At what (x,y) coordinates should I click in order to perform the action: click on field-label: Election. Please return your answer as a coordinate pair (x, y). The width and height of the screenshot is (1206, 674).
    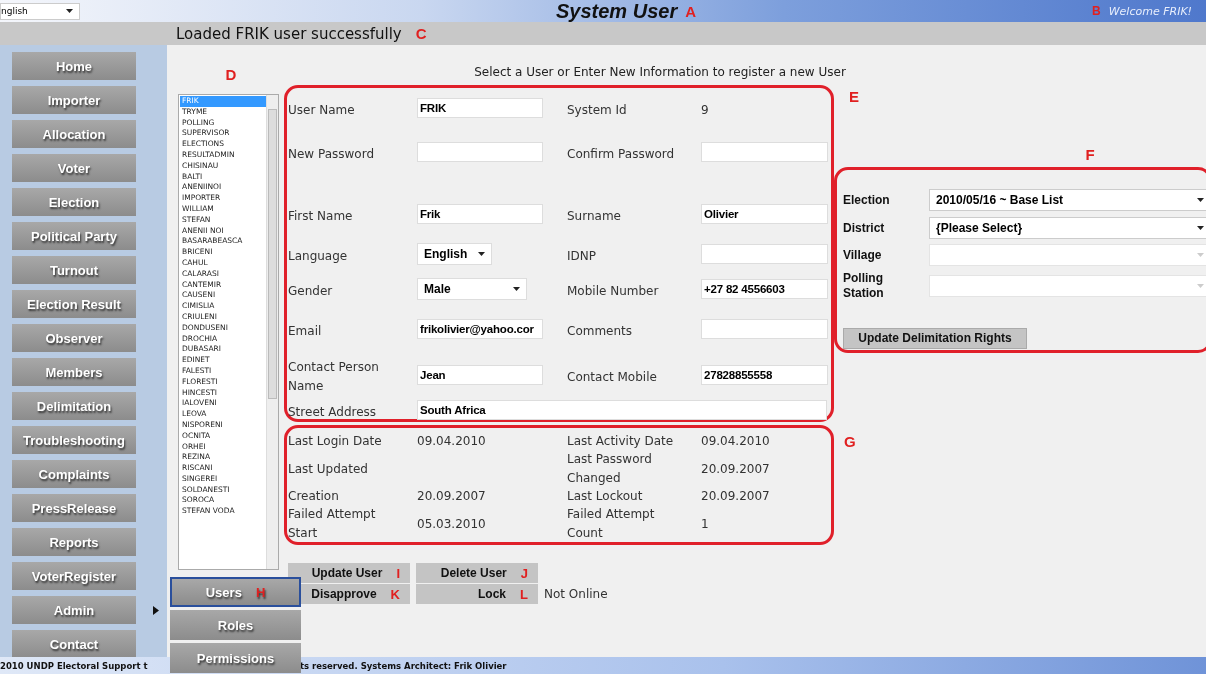
    Looking at the image, I should click on (867, 200).